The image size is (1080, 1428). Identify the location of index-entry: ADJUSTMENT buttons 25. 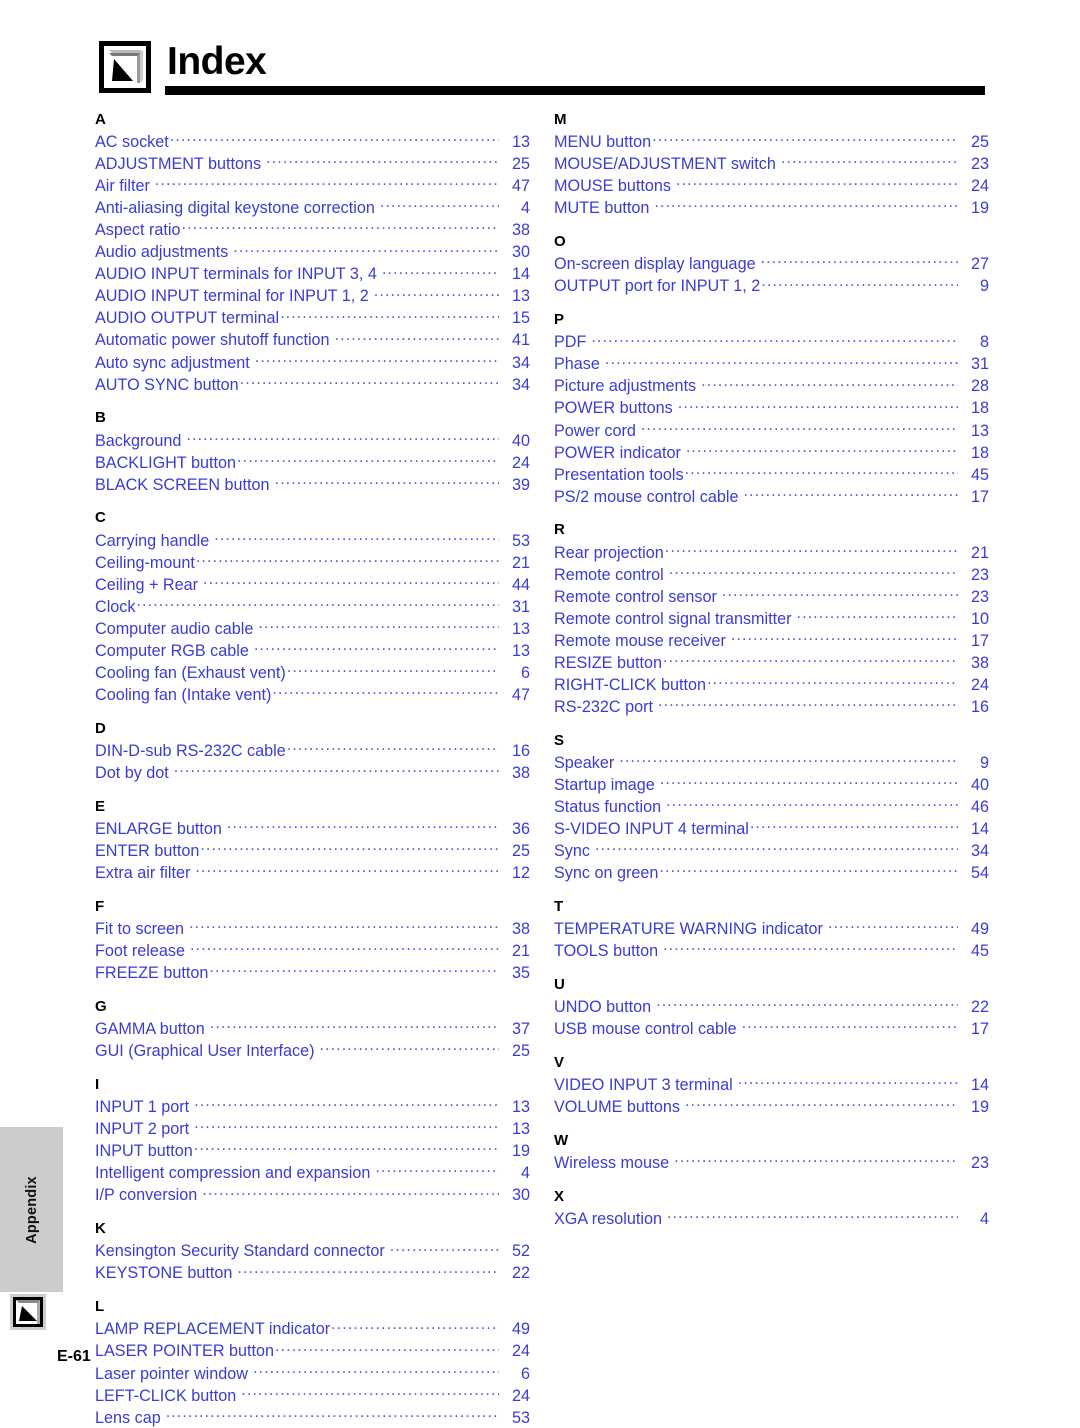
(312, 164).